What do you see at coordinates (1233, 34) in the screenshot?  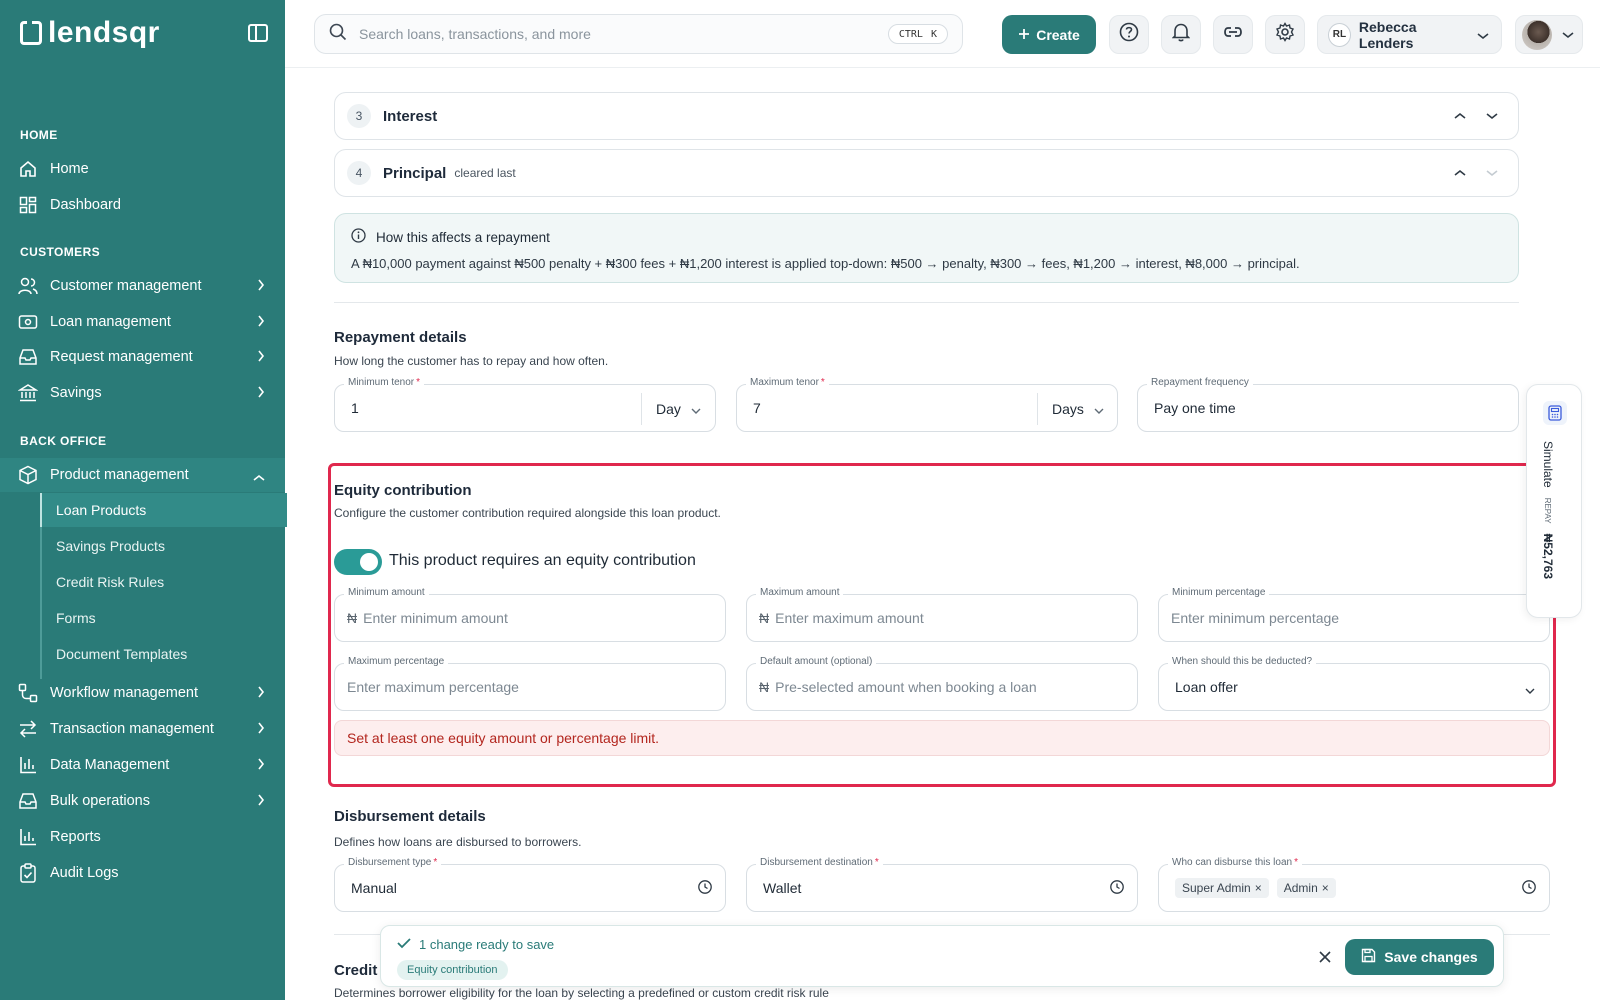 I see `link-button` at bounding box center [1233, 34].